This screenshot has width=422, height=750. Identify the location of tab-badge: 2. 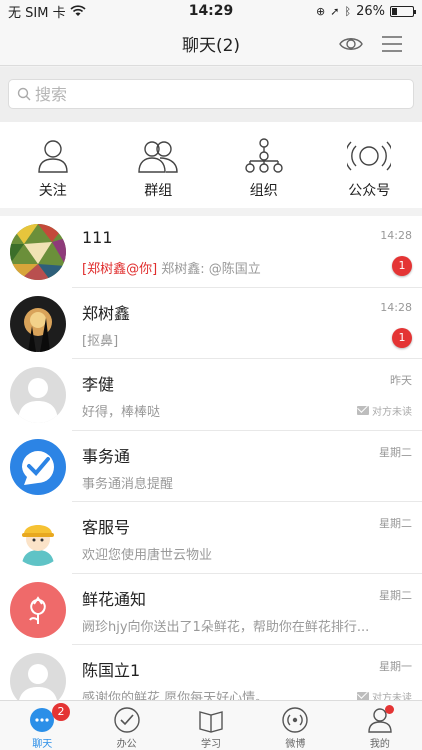
(61, 712).